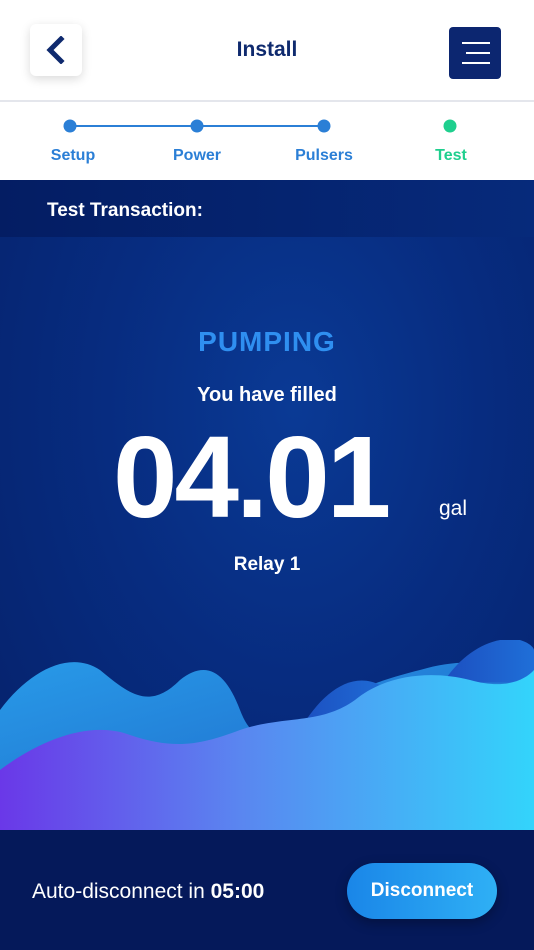  What do you see at coordinates (73, 155) in the screenshot?
I see `step-label-setup: Setup` at bounding box center [73, 155].